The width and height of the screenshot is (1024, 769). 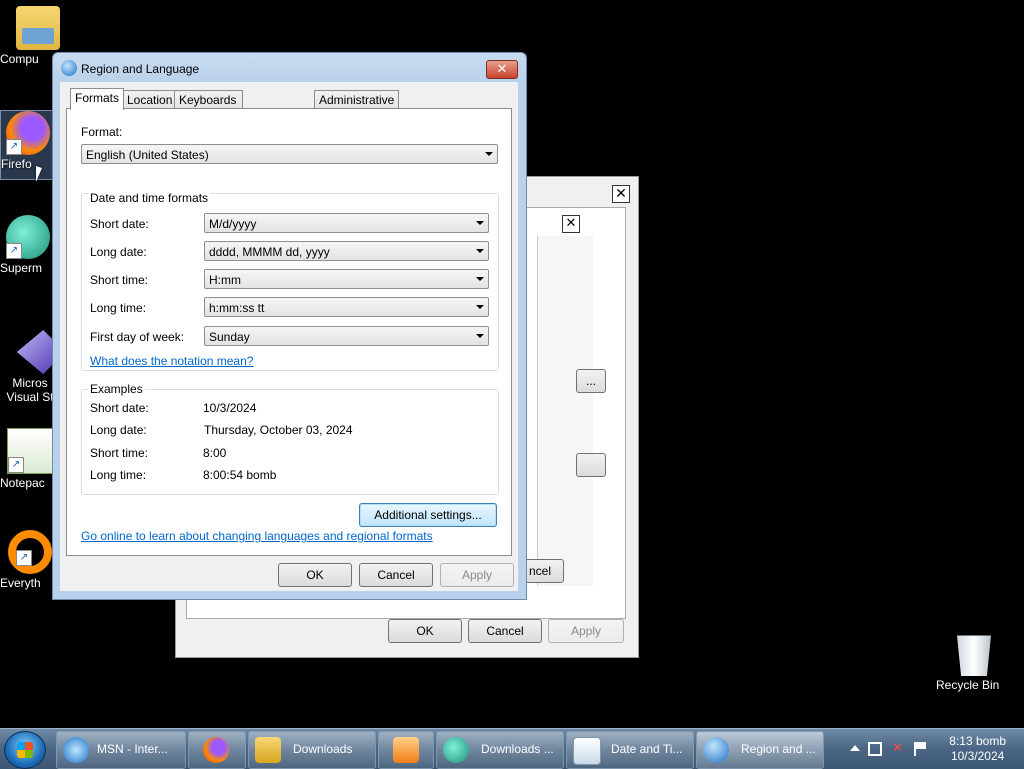 What do you see at coordinates (97, 99) in the screenshot?
I see `tab-formats: Formats` at bounding box center [97, 99].